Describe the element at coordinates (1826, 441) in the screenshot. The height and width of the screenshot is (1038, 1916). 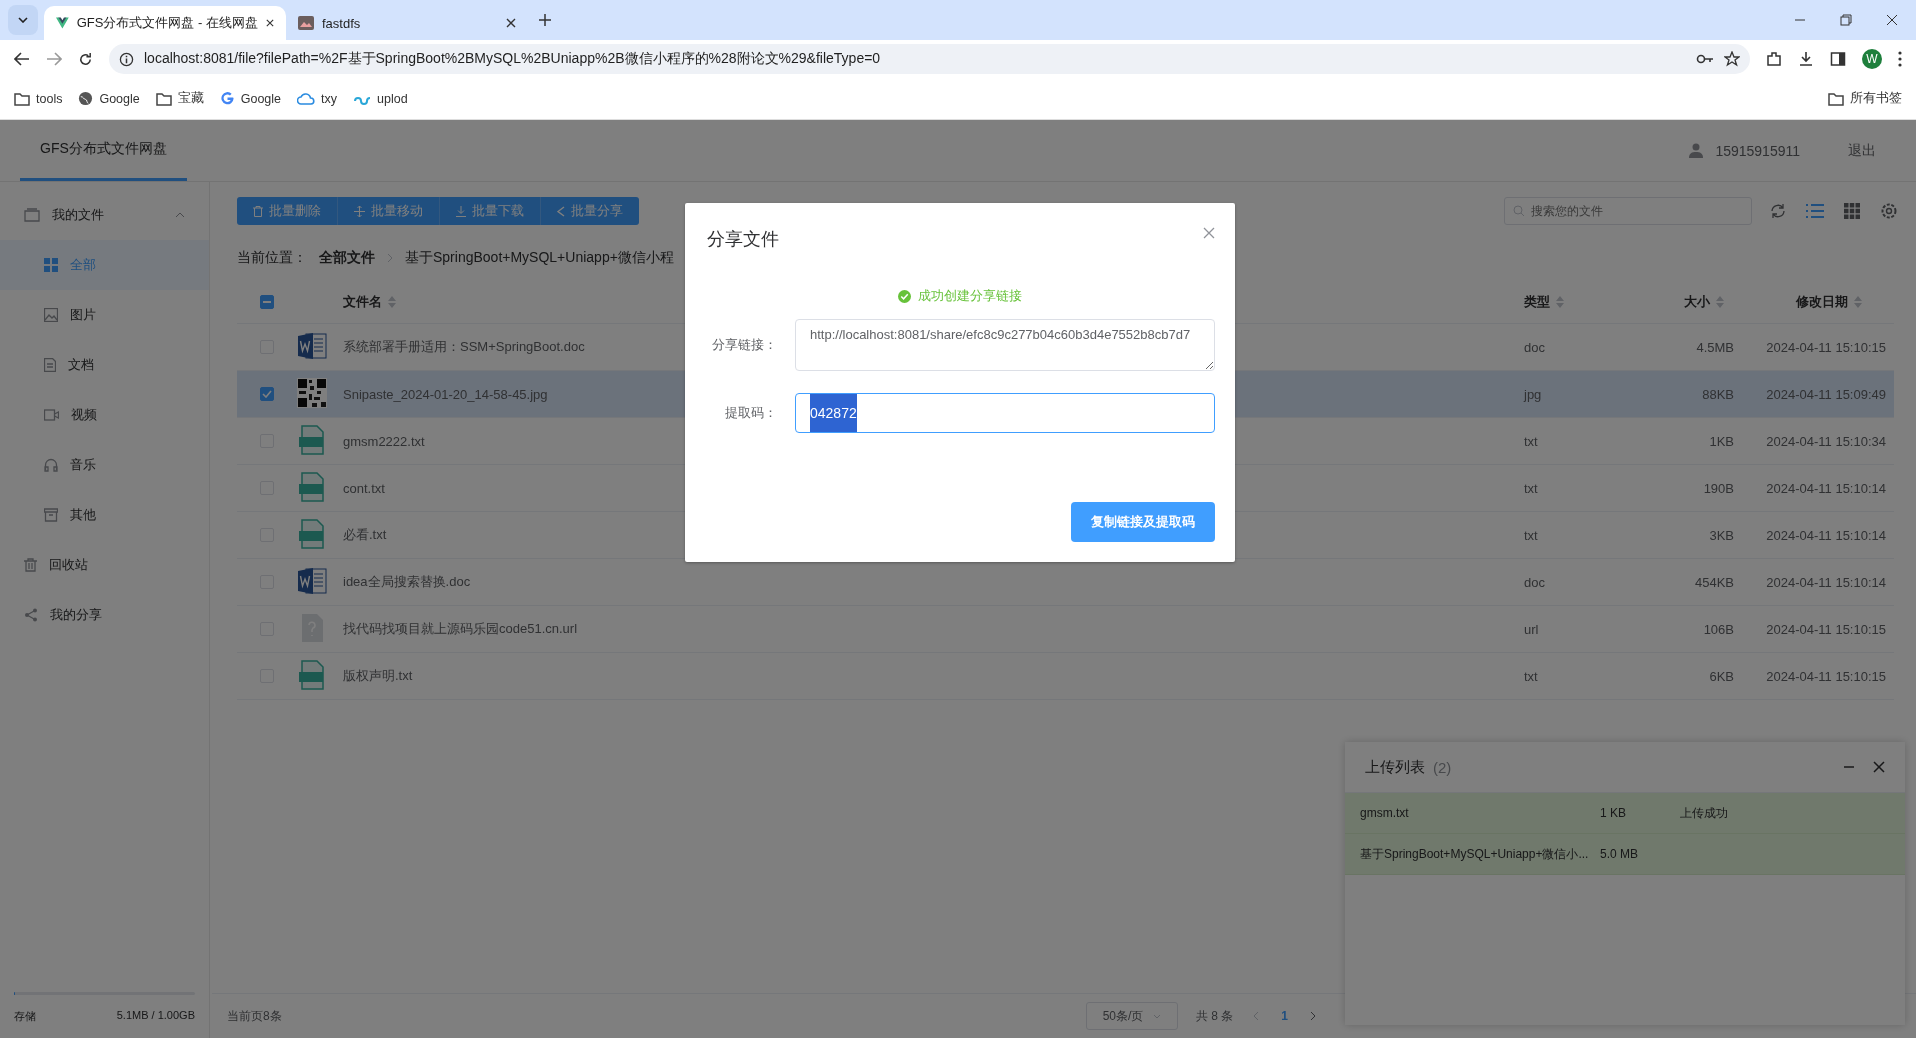
I see `modified-date: 2024-04-11 15:10:34` at that location.